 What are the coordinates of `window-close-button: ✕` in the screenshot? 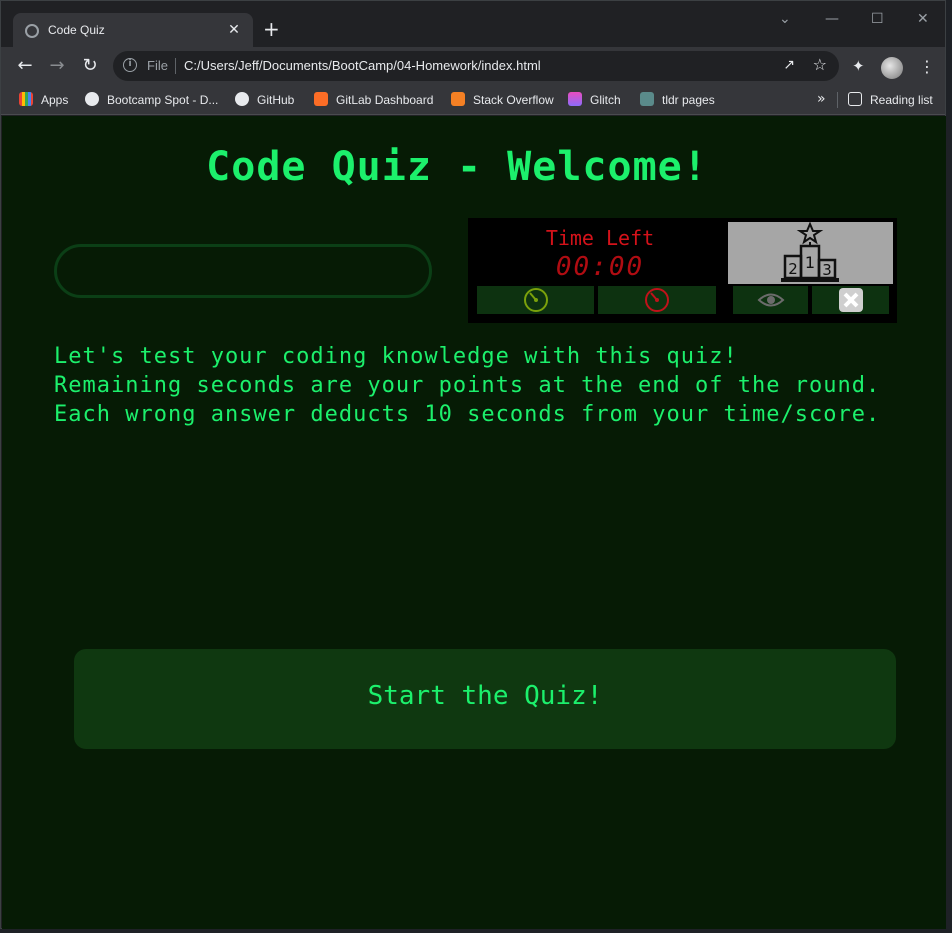 It's located at (923, 19).